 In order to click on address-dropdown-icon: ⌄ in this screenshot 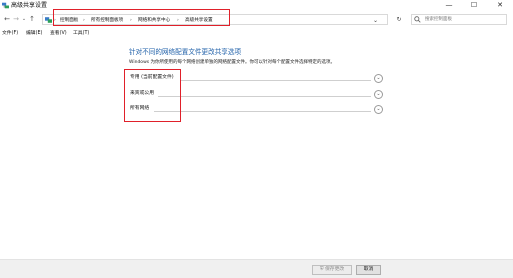, I will do `click(375, 21)`.